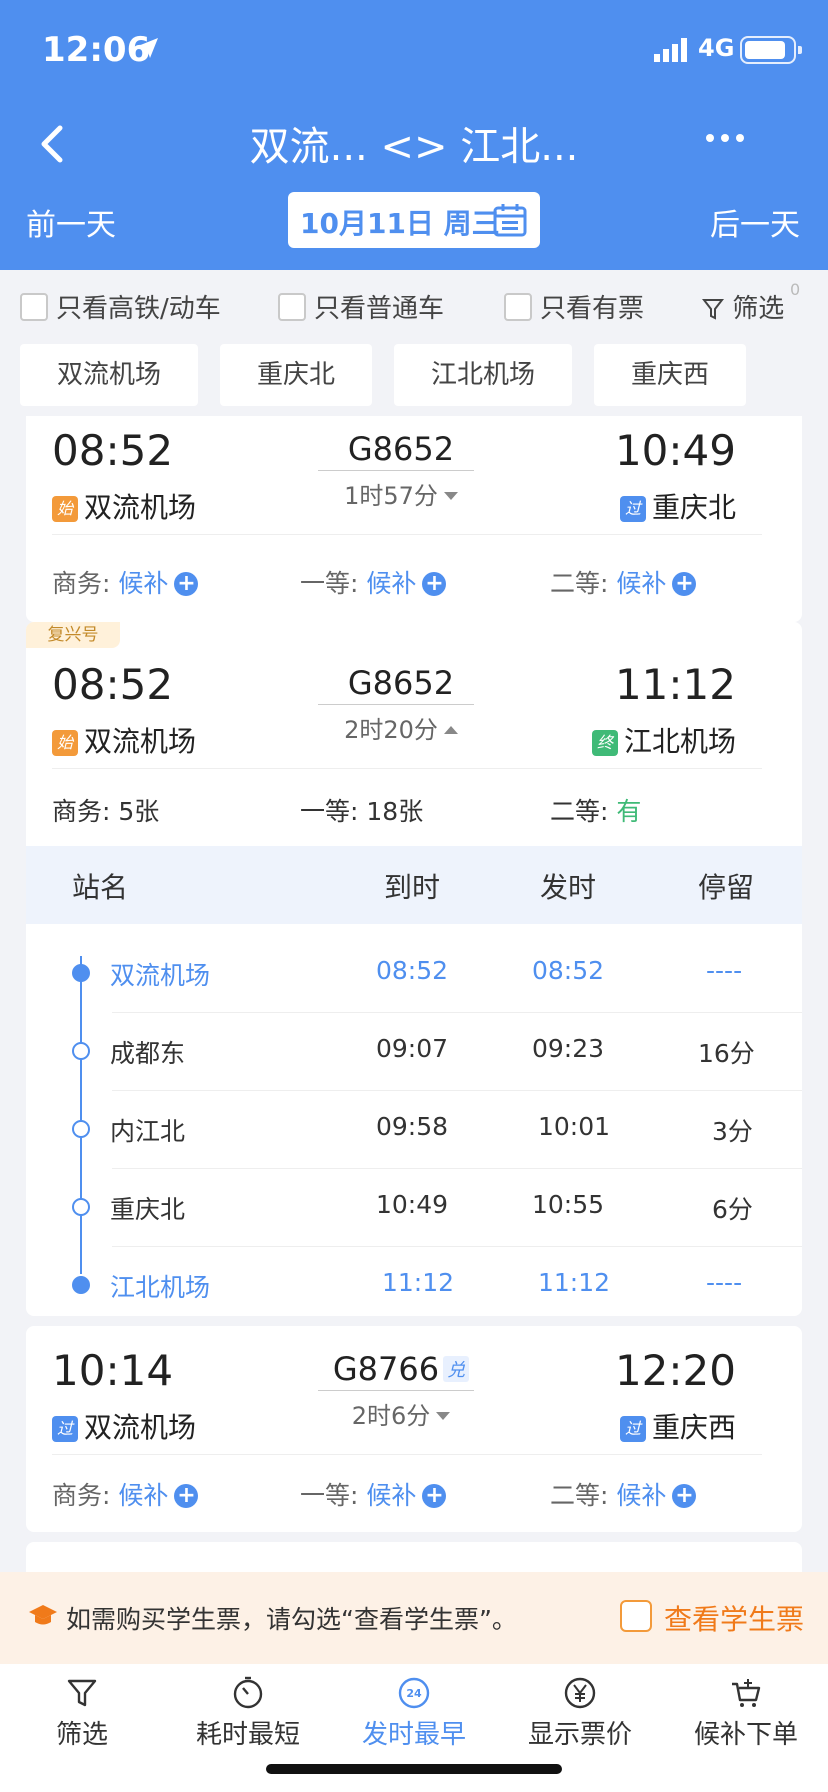  I want to click on duration-text: 2时20分, so click(391, 730).